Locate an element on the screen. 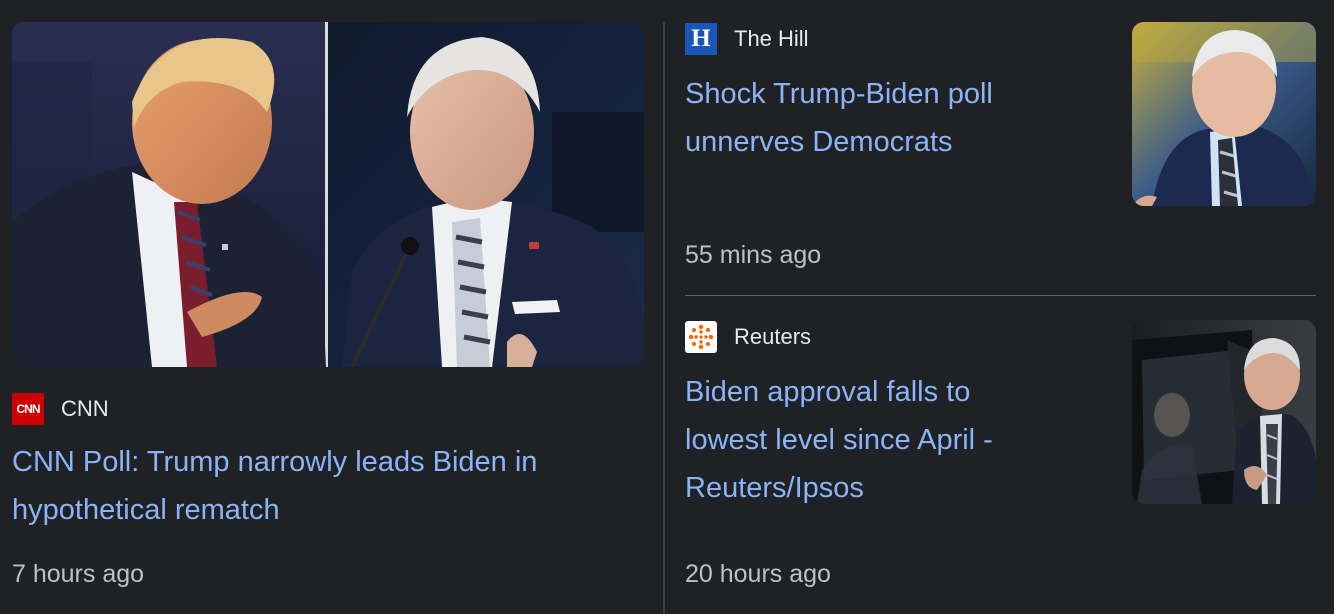 This screenshot has width=1334, height=614. story-time: 20 hours ago is located at coordinates (758, 574).